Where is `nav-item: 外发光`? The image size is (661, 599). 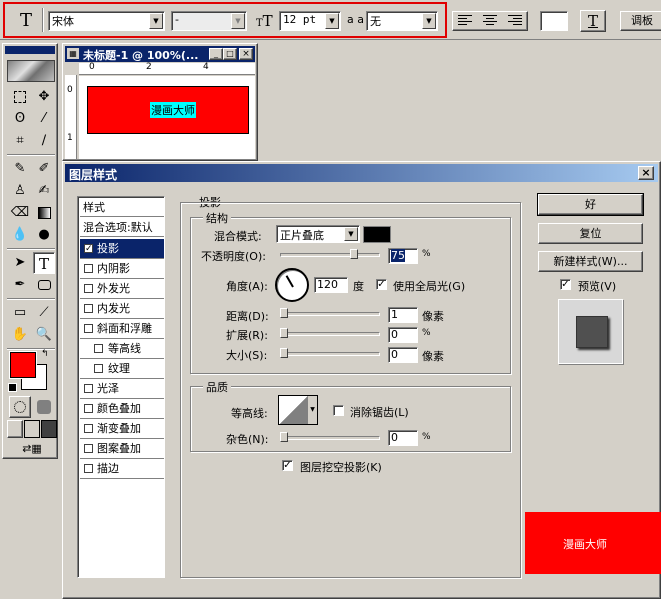
nav-item: 外发光 is located at coordinates (122, 289).